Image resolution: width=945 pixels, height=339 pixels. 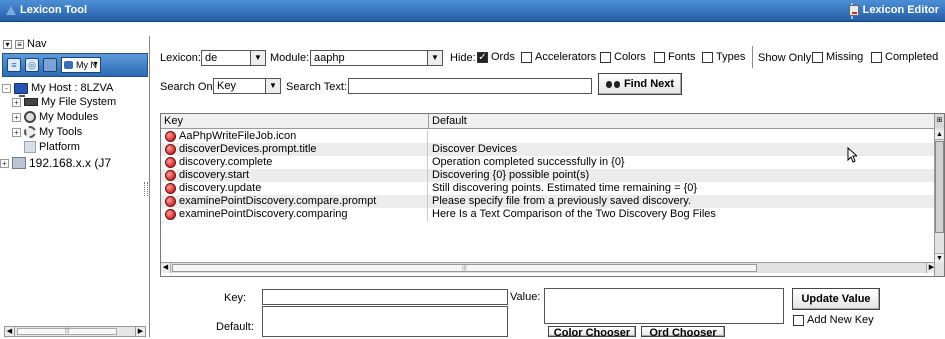 What do you see at coordinates (140, 331) in the screenshot?
I see `scroll-right-icon: ▶` at bounding box center [140, 331].